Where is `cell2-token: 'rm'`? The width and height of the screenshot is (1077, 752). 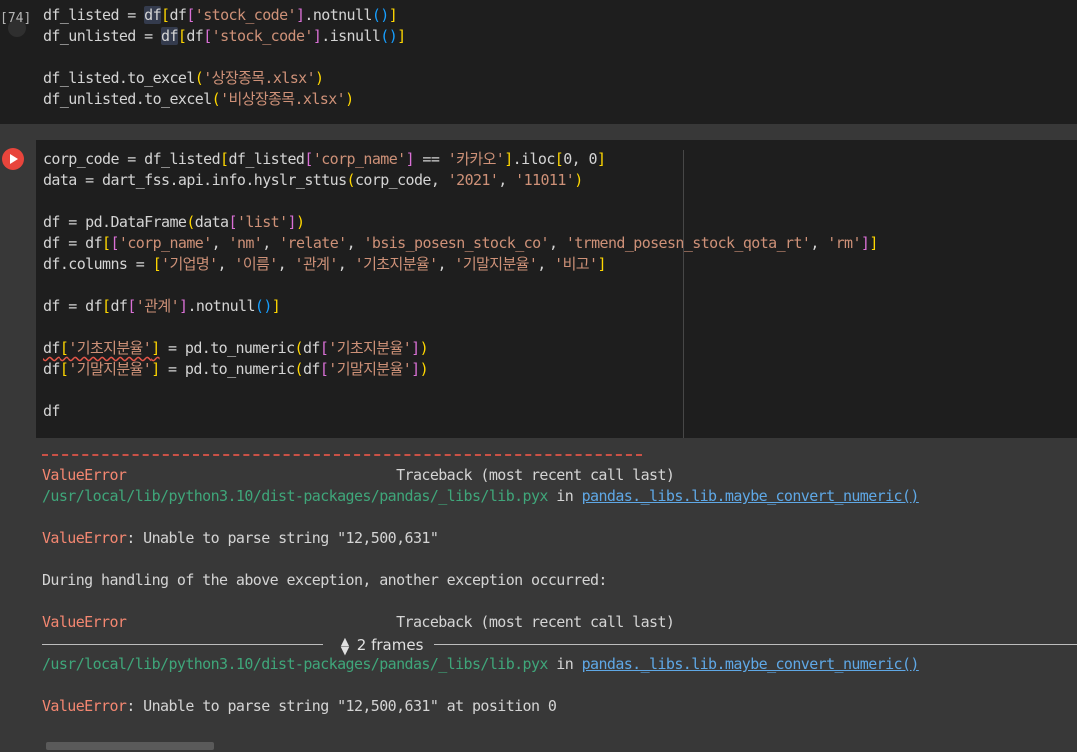 cell2-token: 'rm' is located at coordinates (844, 243).